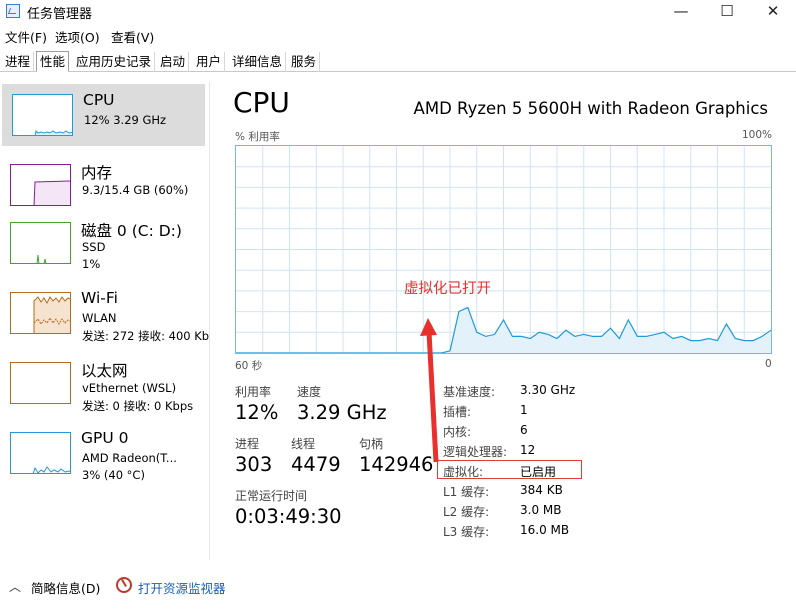 The image size is (796, 614). I want to click on processes-label: 进程, so click(247, 444).